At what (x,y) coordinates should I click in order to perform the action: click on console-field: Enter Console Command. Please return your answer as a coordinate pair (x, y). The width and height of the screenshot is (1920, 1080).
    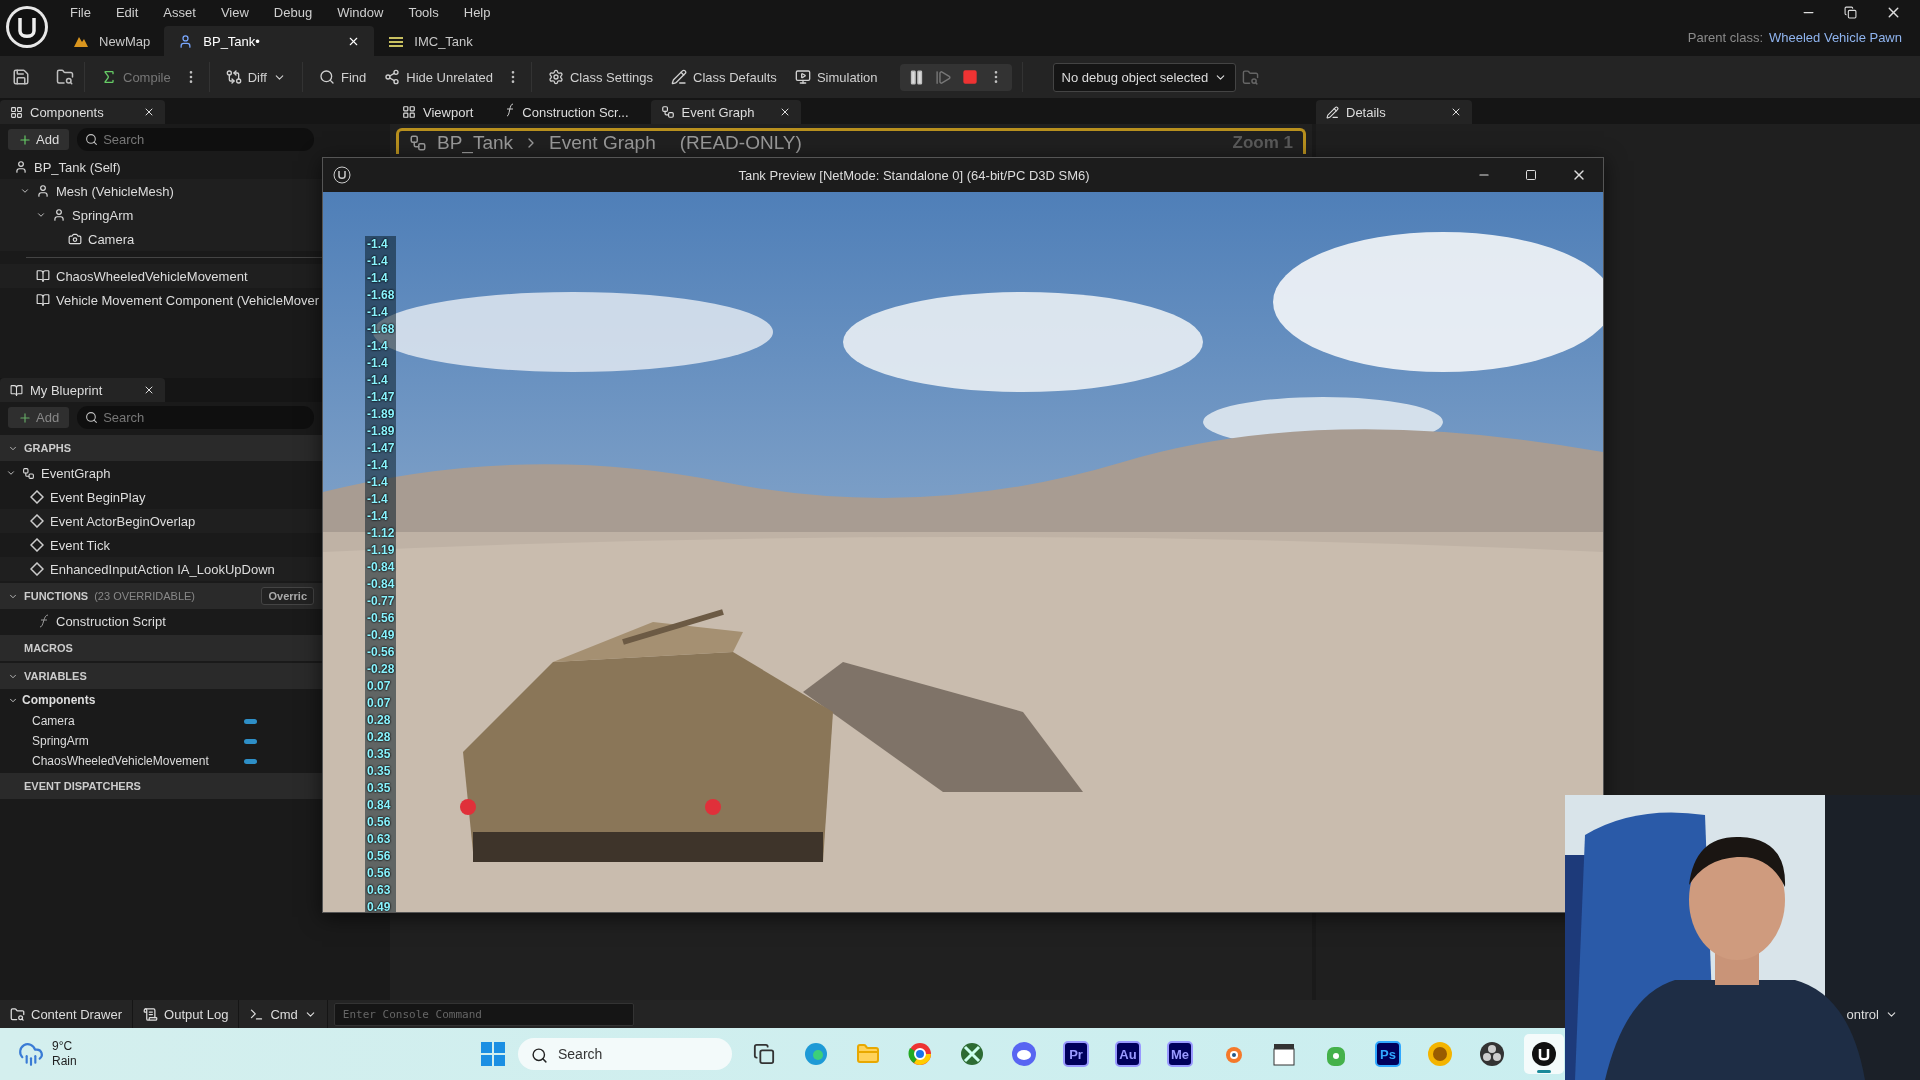
    Looking at the image, I should click on (483, 1014).